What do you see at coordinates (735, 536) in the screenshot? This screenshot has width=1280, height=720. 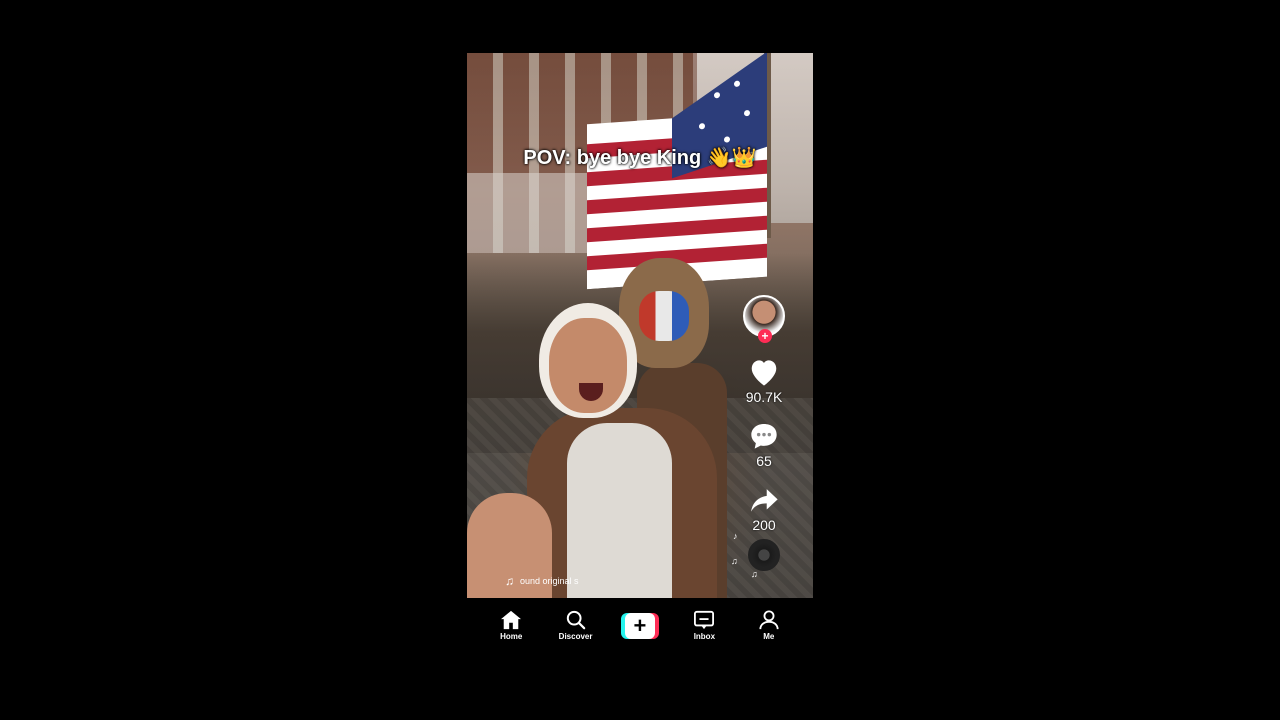 I see `music-note-icon: ♪` at bounding box center [735, 536].